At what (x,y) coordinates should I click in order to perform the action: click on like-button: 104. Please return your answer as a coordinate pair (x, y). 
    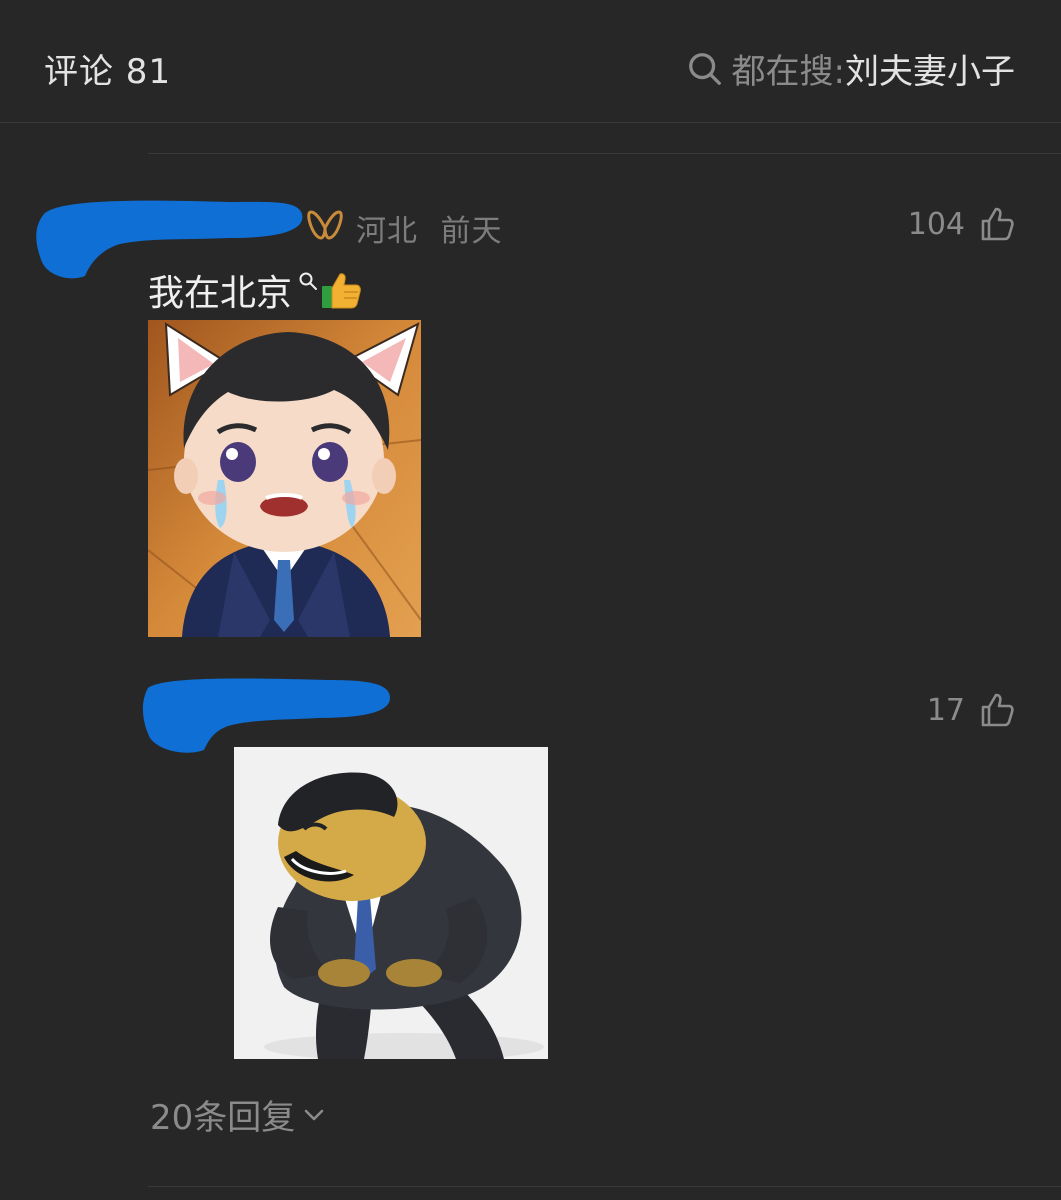
    Looking at the image, I should click on (961, 224).